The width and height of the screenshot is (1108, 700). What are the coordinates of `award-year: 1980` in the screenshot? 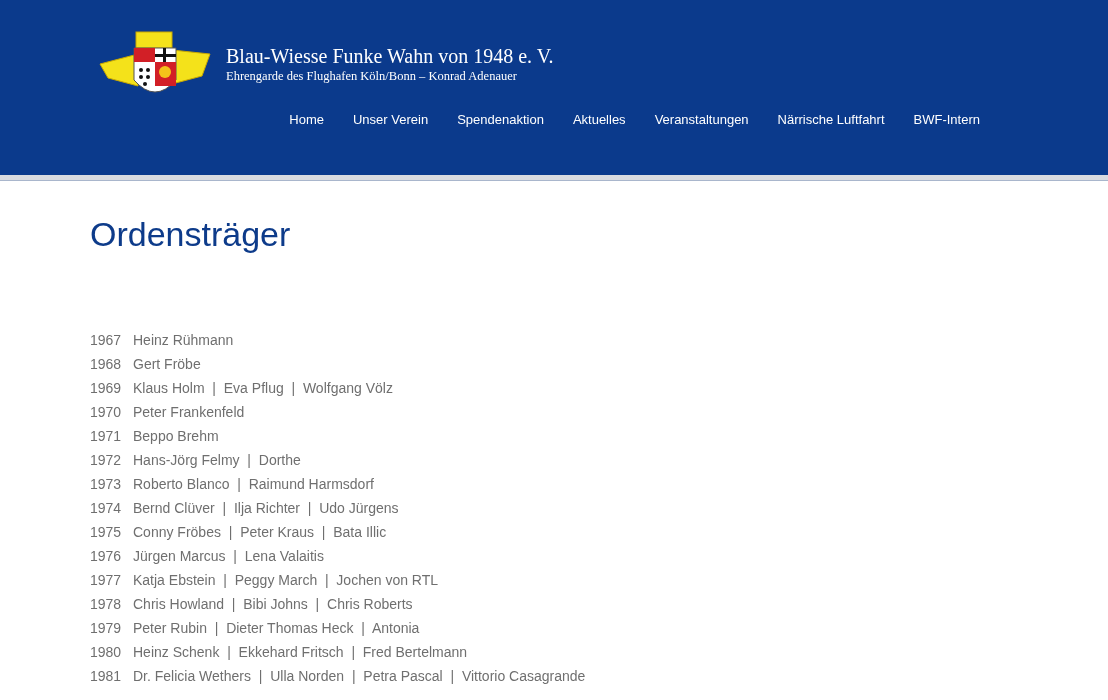 It's located at (105, 652).